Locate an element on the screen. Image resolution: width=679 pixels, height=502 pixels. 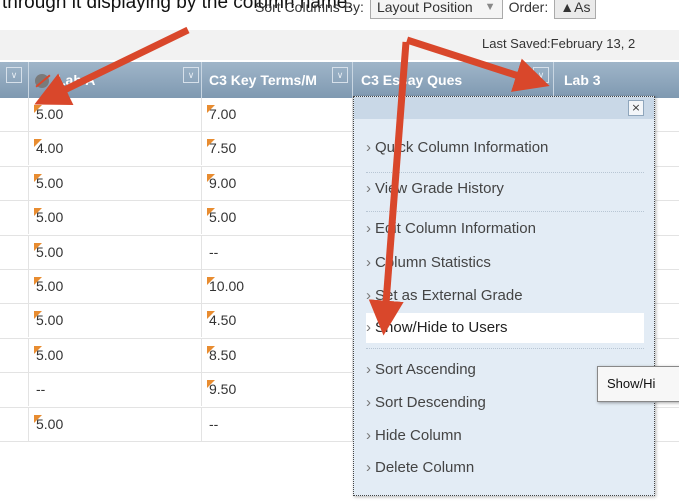
grade-cell: 7.50 is located at coordinates (277, 149).